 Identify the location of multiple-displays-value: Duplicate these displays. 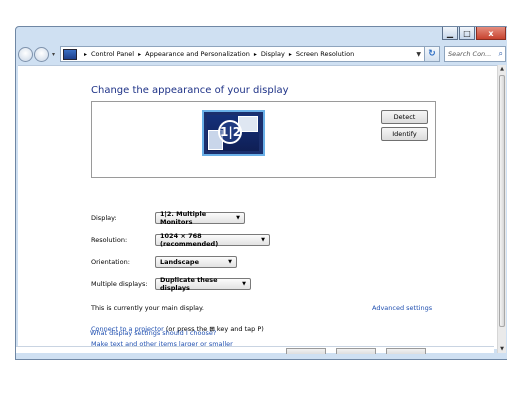
(189, 284).